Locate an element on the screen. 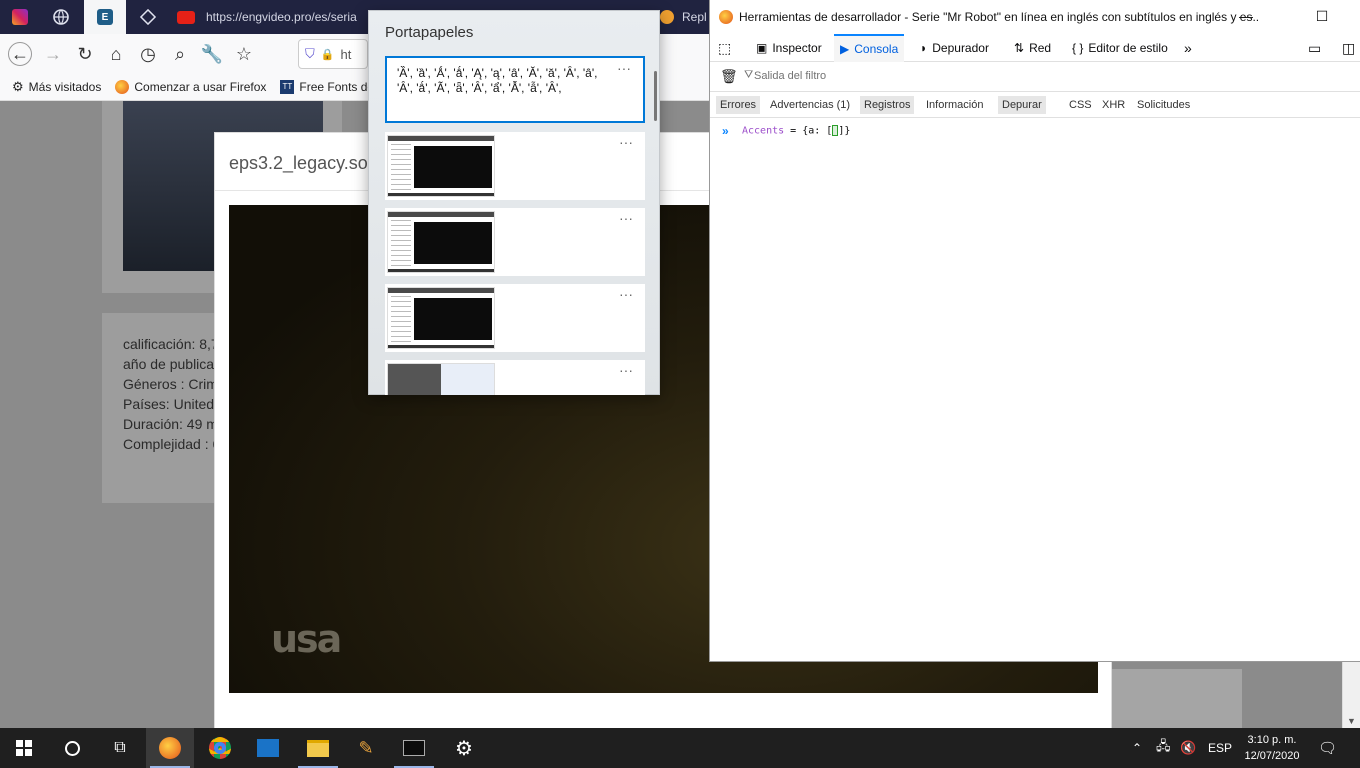  forward-button: → is located at coordinates (53, 54).